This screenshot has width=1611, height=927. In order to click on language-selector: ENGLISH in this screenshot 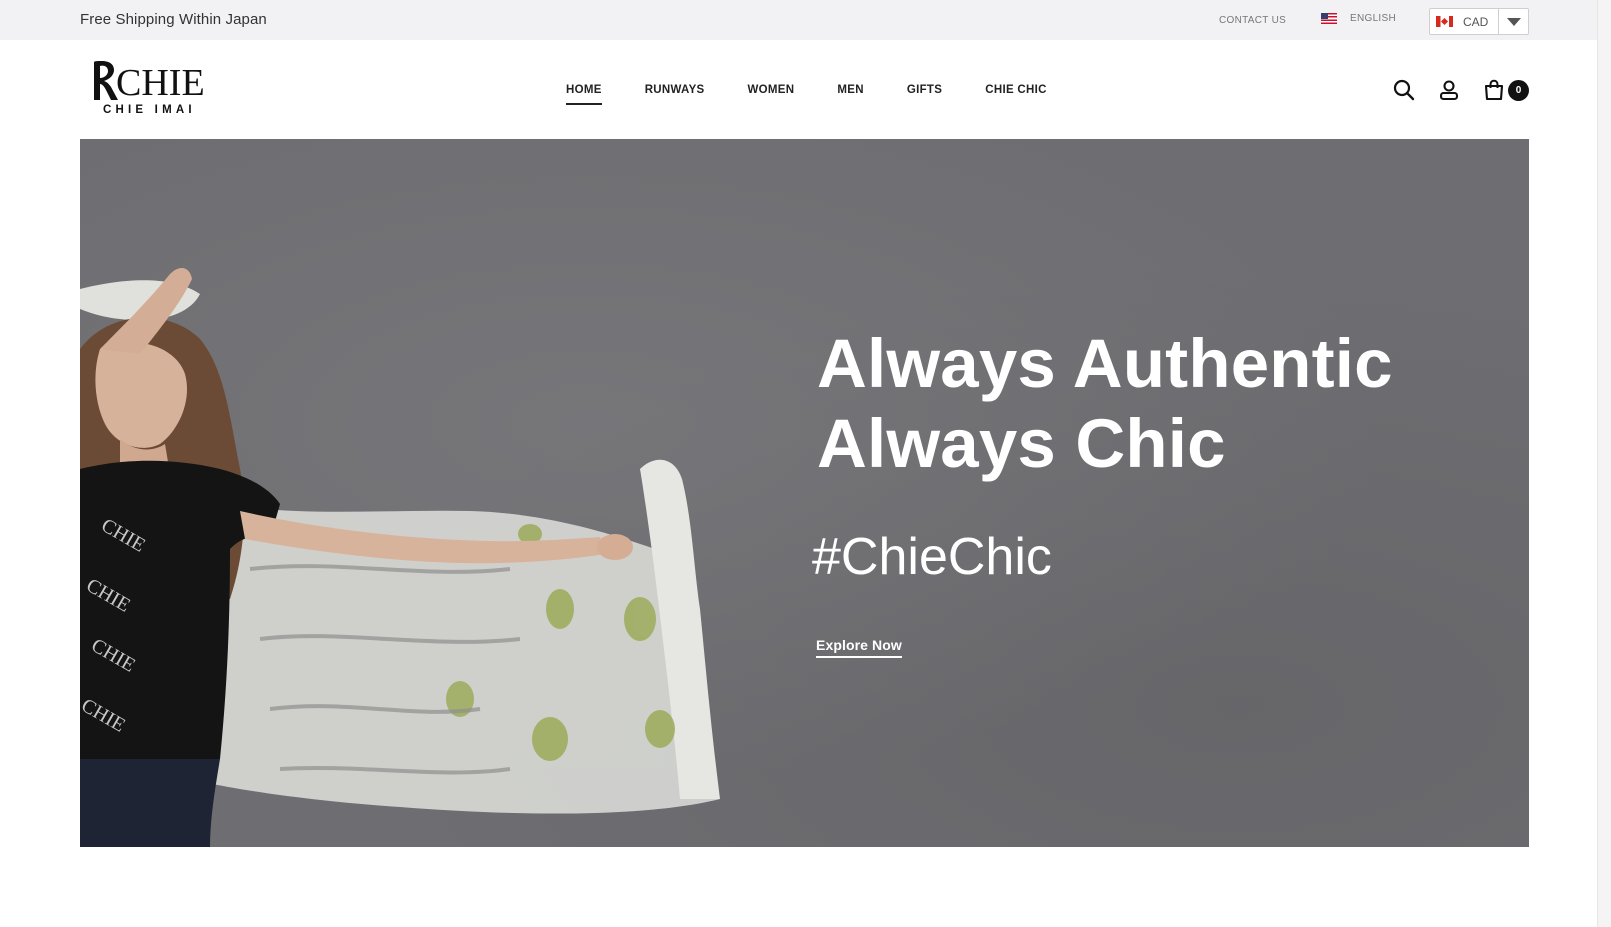, I will do `click(1358, 18)`.